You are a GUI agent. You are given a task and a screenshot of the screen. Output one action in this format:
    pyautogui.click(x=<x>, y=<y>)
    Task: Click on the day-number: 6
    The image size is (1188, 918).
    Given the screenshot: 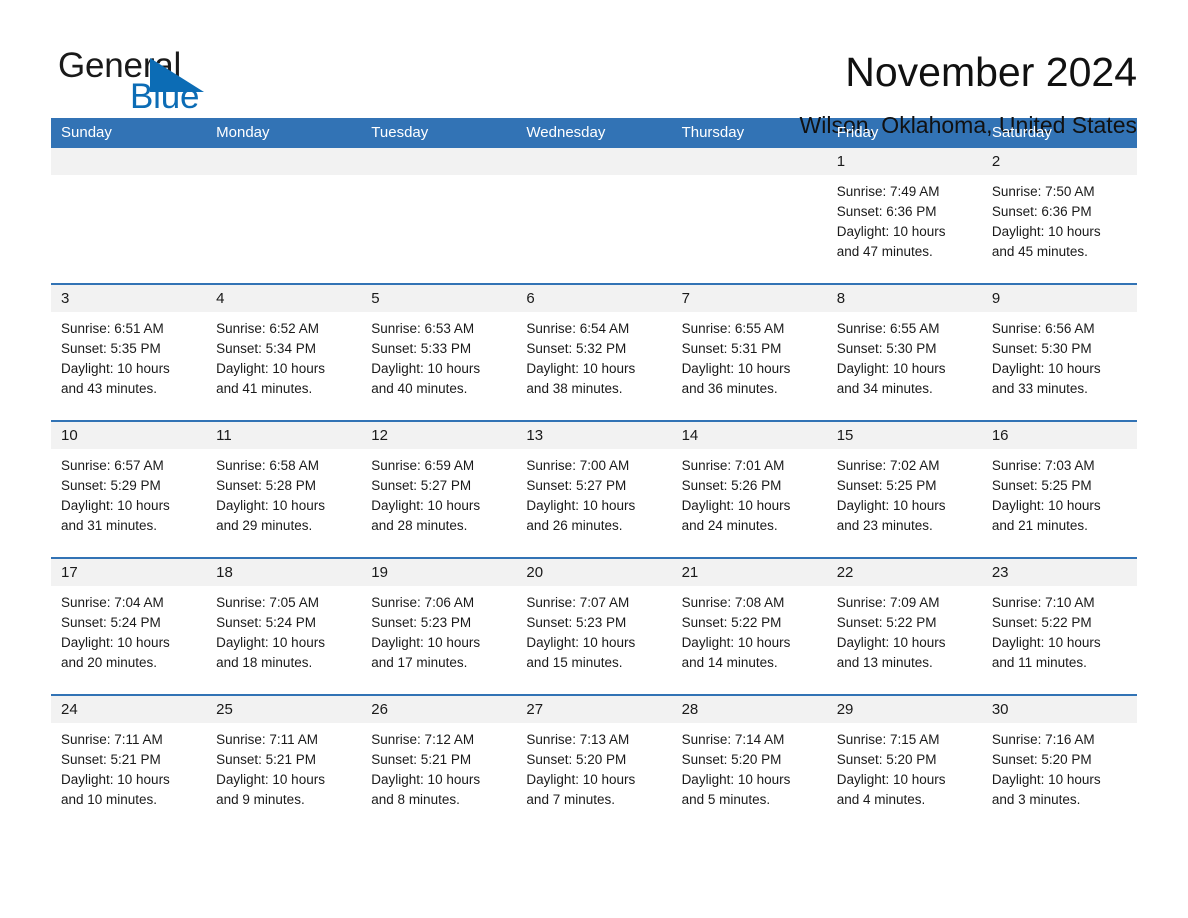 What is the action you would take?
    pyautogui.click(x=594, y=298)
    